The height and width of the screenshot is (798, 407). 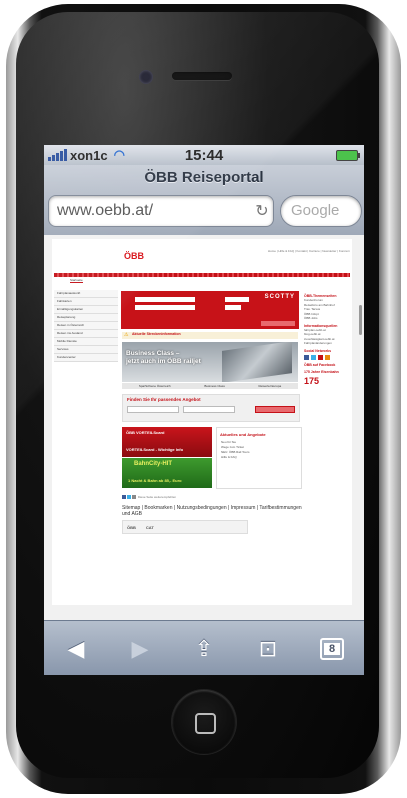 I want to click on scrollbar, so click(x=360, y=320).